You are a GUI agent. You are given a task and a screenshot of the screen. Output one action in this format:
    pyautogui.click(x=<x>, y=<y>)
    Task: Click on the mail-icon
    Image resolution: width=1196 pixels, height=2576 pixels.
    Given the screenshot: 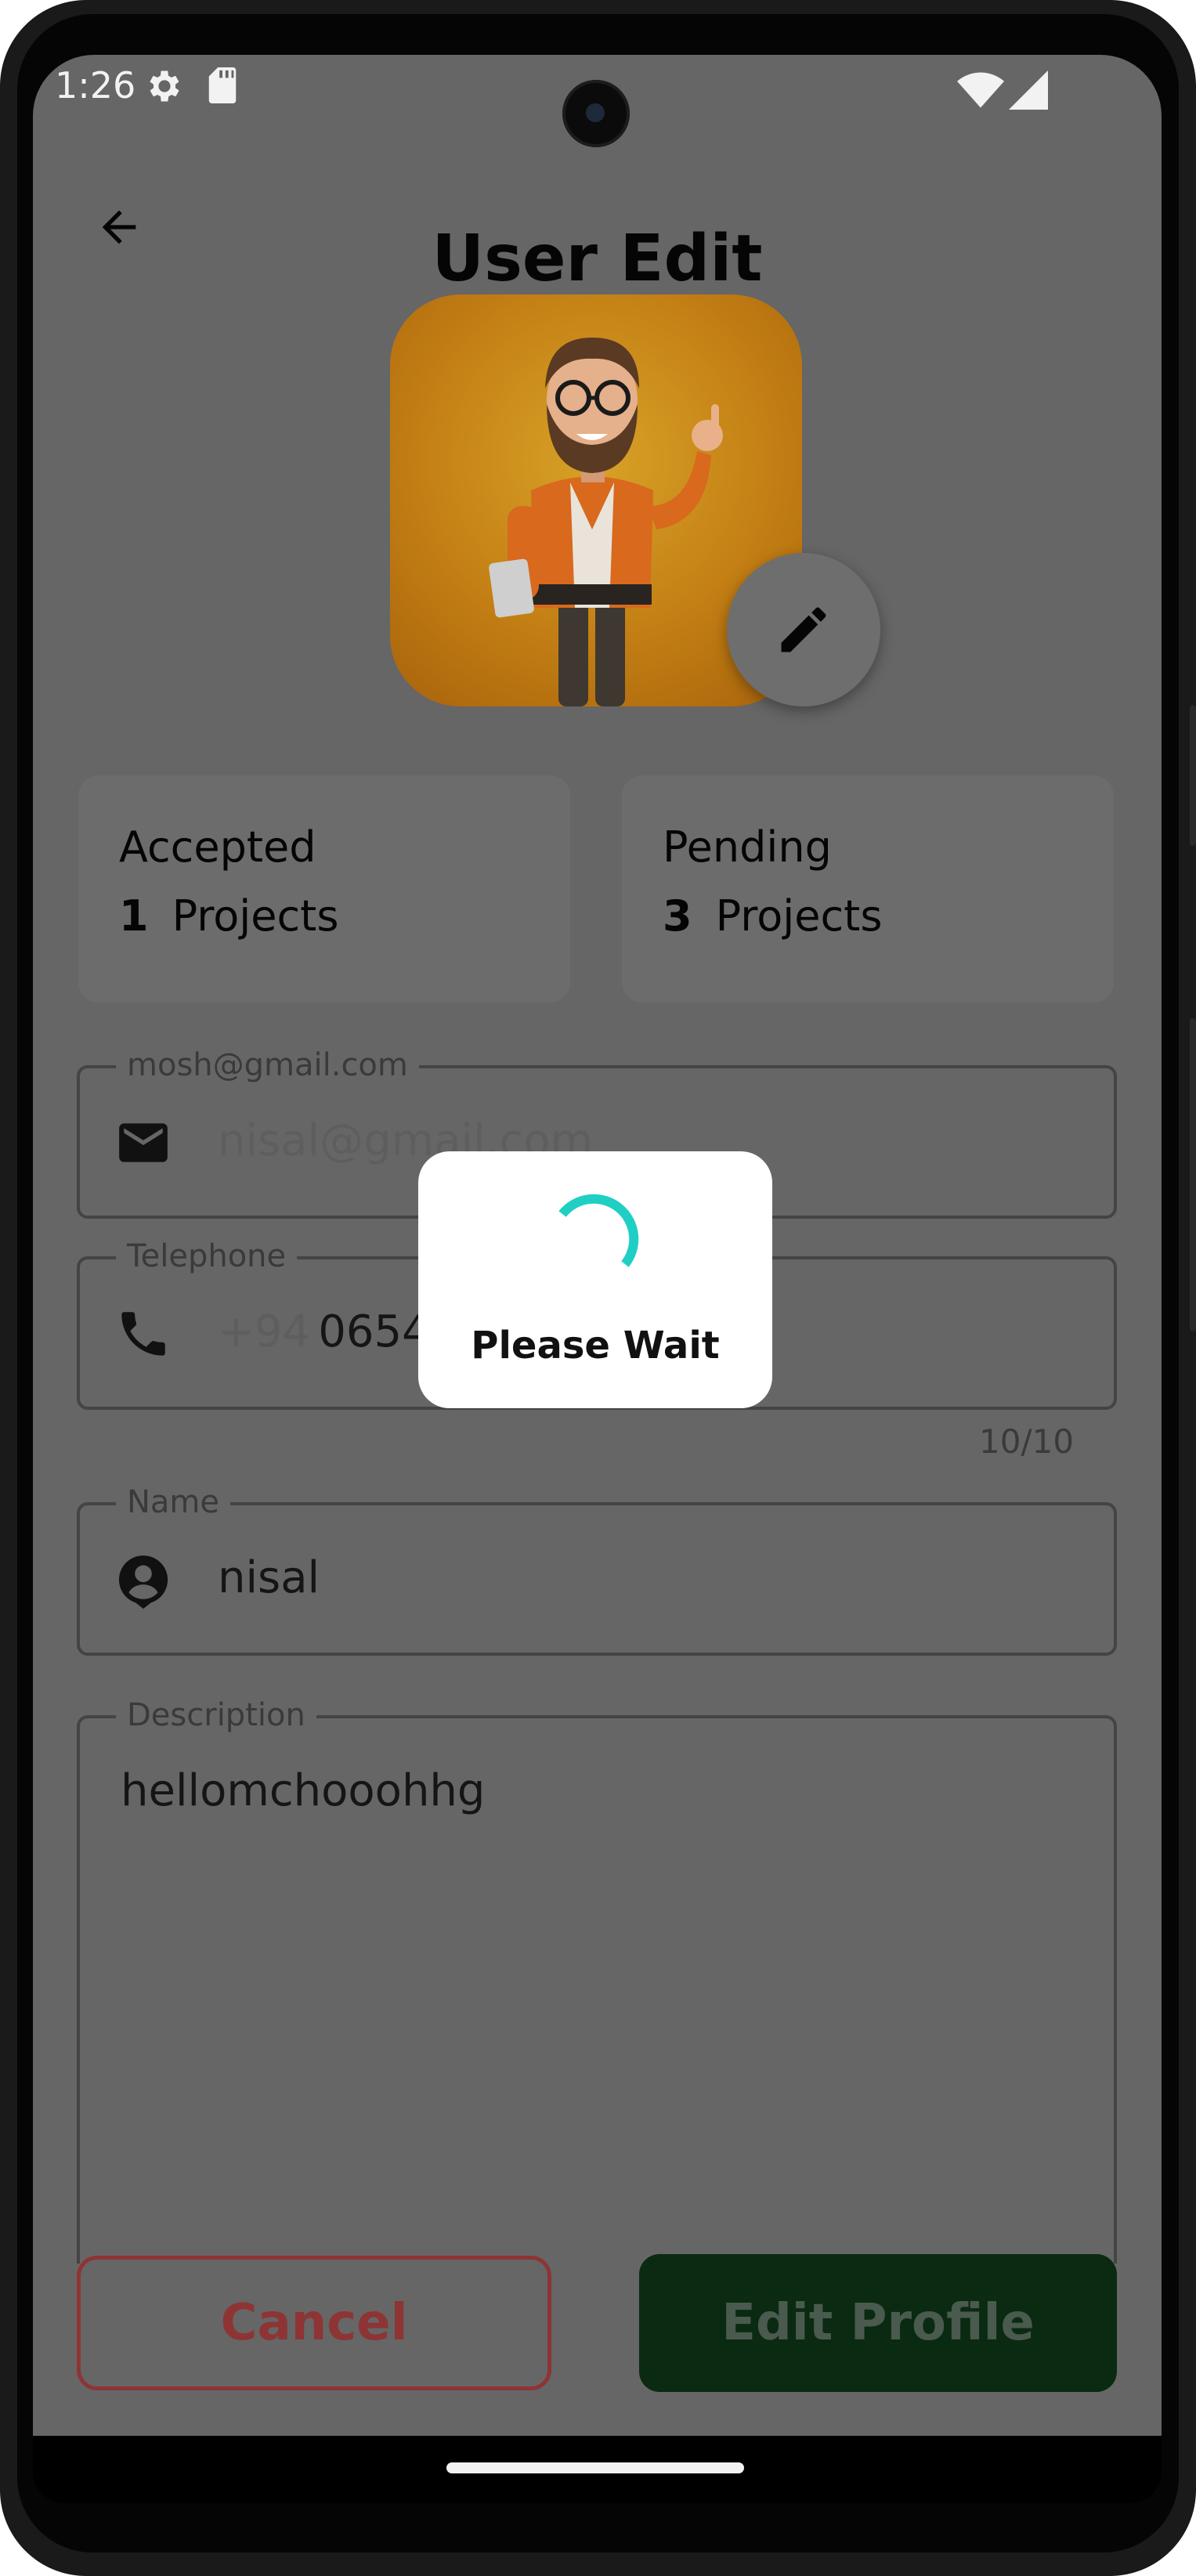 What is the action you would take?
    pyautogui.click(x=143, y=1142)
    